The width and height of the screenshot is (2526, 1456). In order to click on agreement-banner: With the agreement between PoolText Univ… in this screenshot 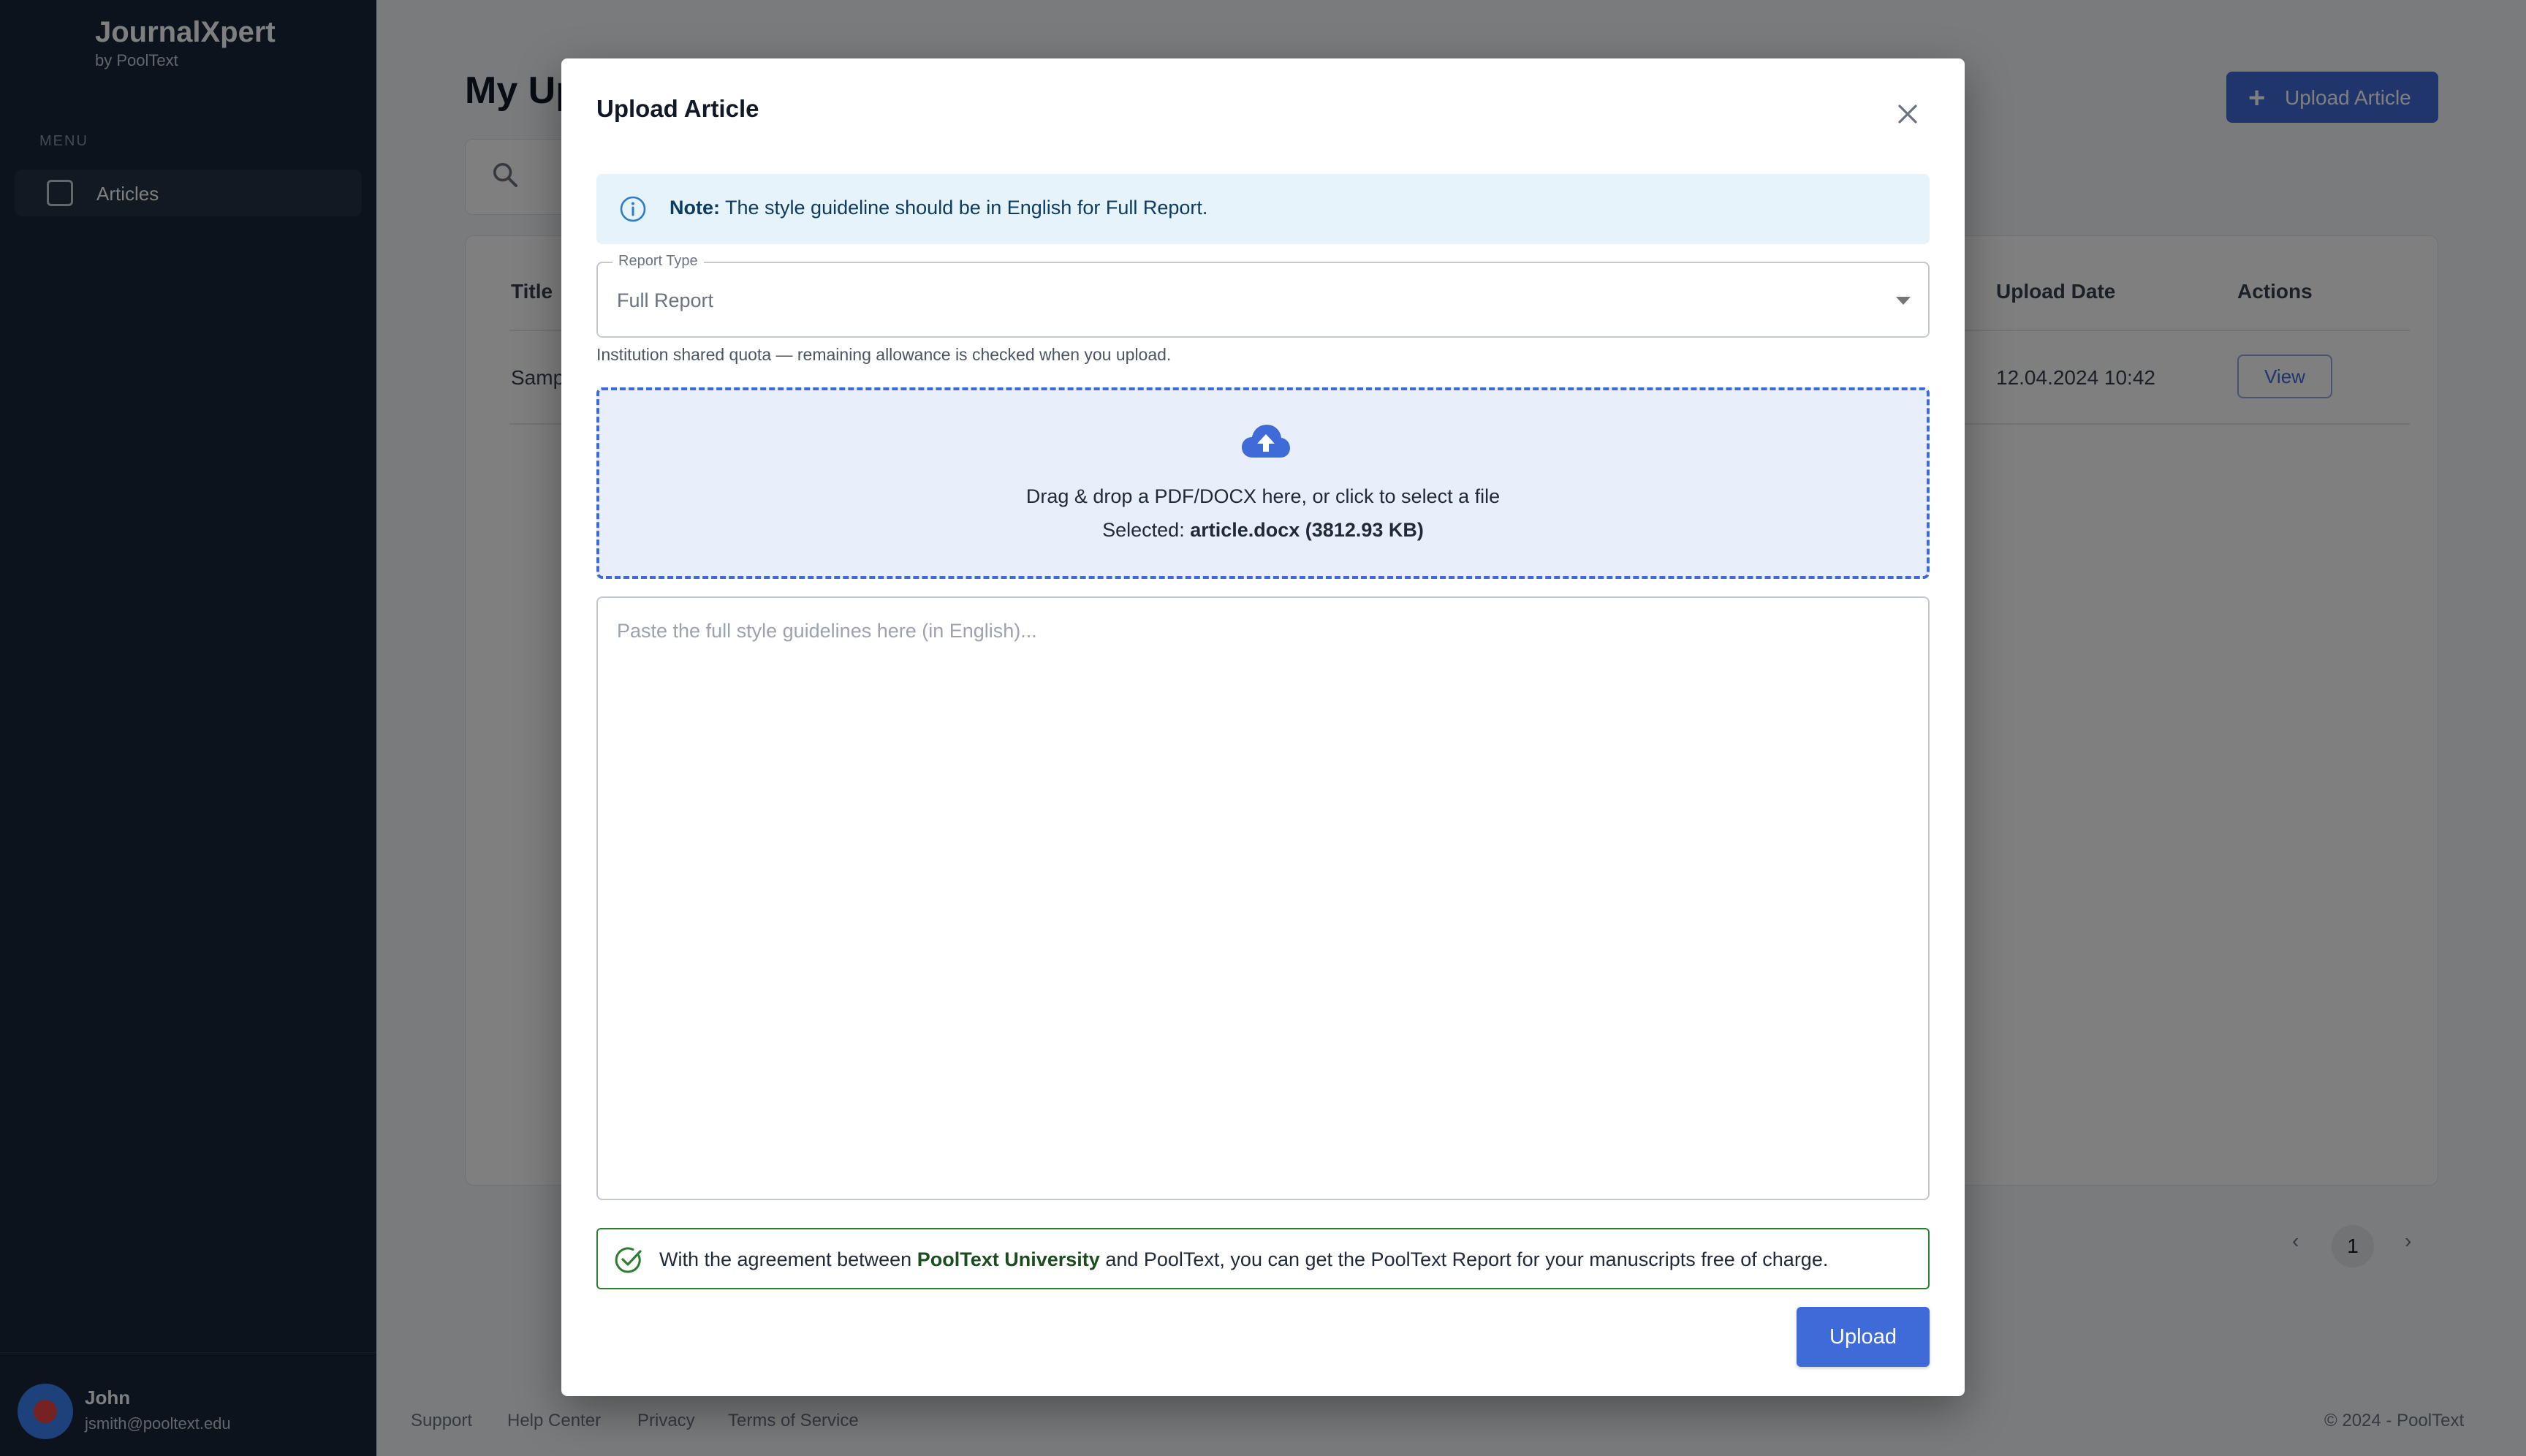, I will do `click(1263, 1258)`.